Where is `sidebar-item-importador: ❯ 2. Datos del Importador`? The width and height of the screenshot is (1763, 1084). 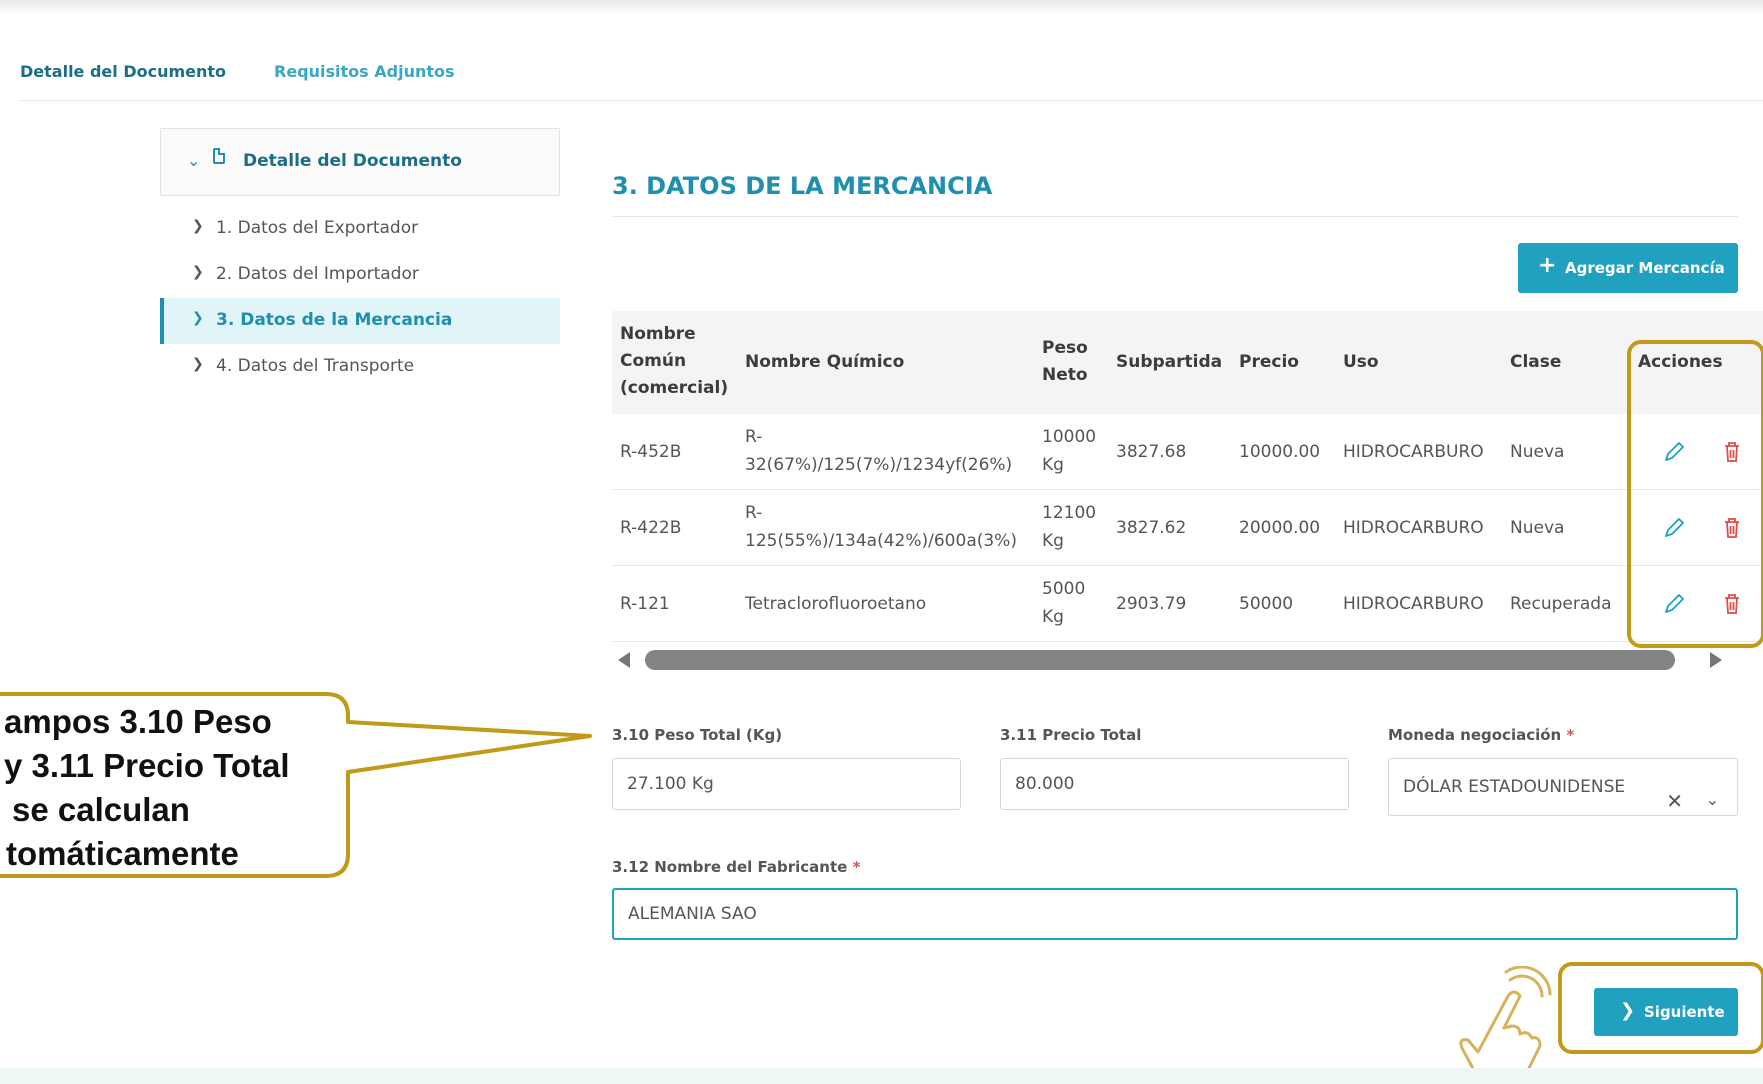
sidebar-item-importador: ❯ 2. Datos del Importador is located at coordinates (360, 275).